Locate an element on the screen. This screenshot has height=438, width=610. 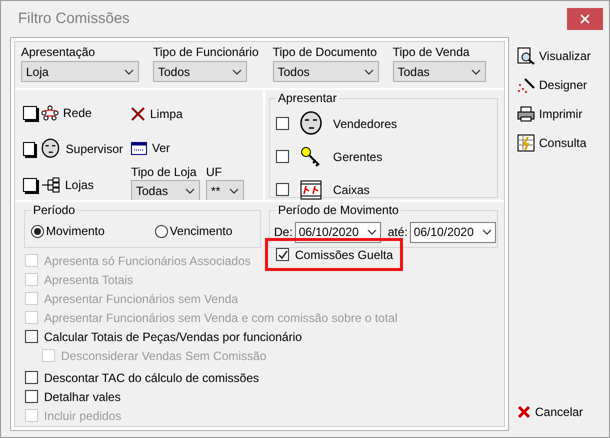
filter-label: Tipo de Funcionário is located at coordinates (206, 52).